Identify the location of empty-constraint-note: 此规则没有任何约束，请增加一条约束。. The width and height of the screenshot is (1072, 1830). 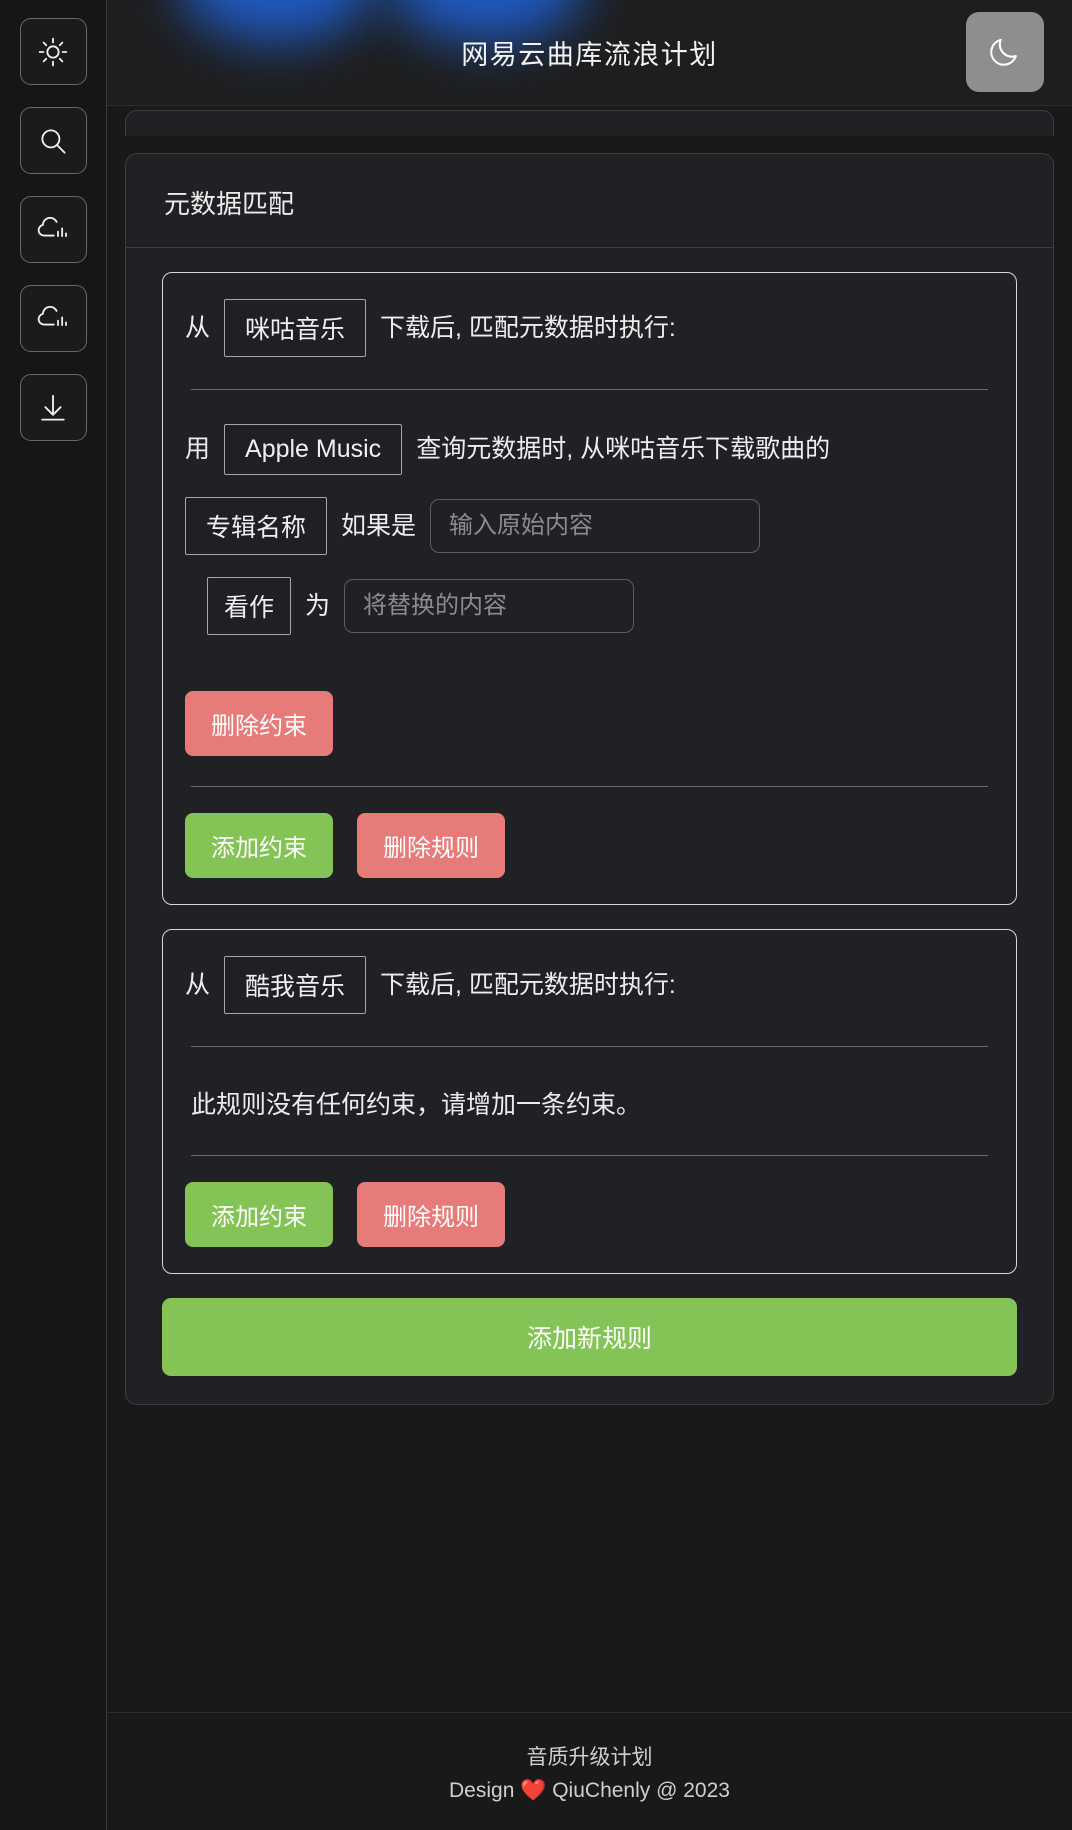
(416, 1105).